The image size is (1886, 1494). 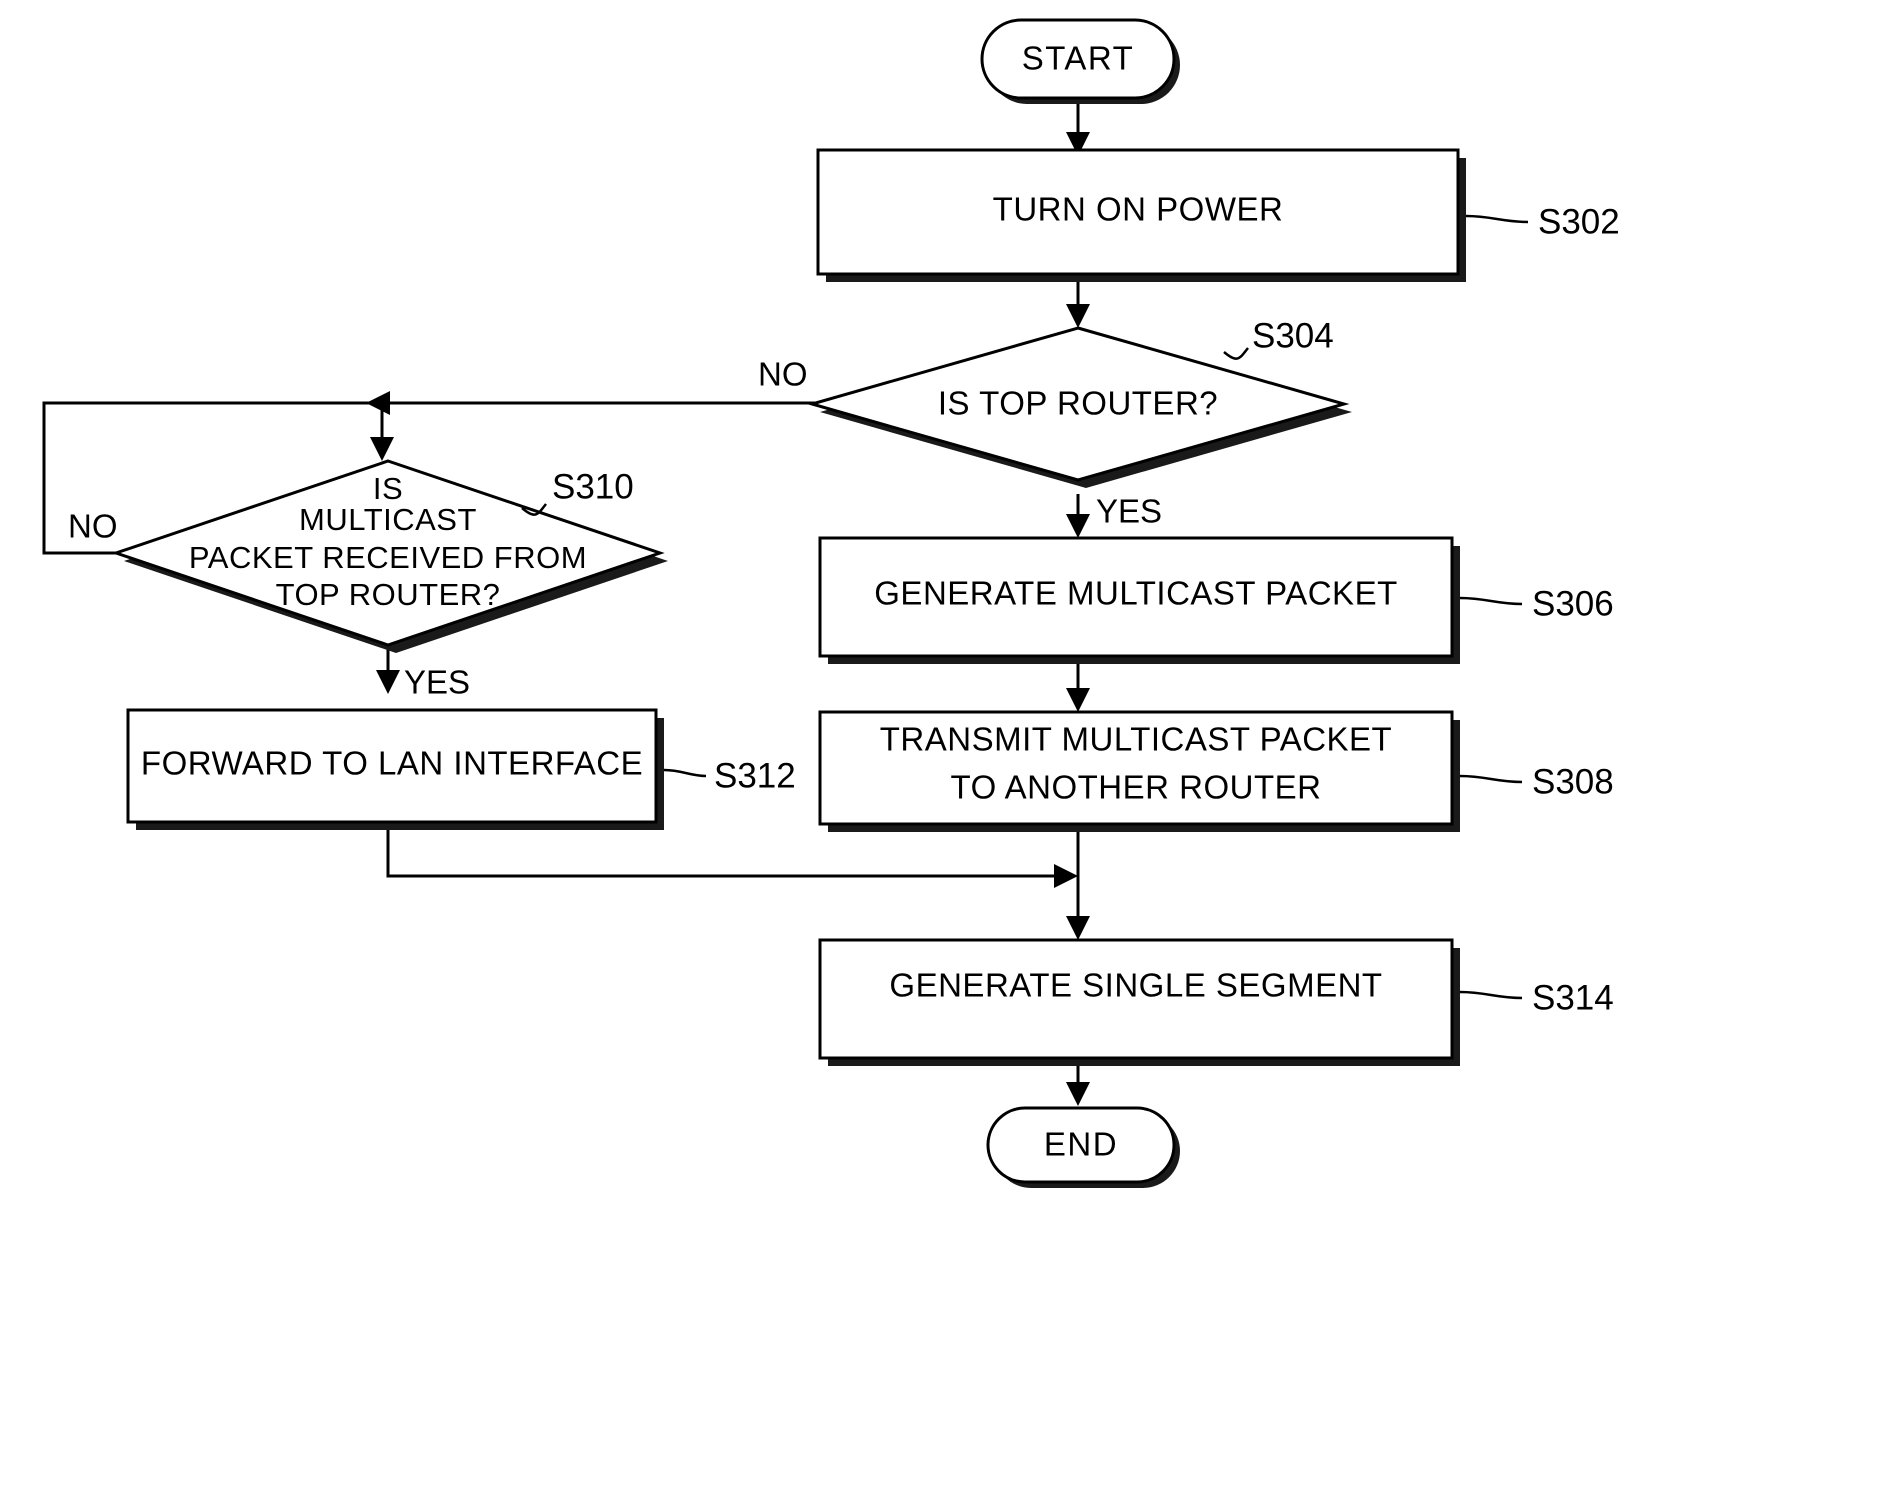 I want to click on node-s306: GENERATE MULTICAST PACKET, so click(x=1139, y=600).